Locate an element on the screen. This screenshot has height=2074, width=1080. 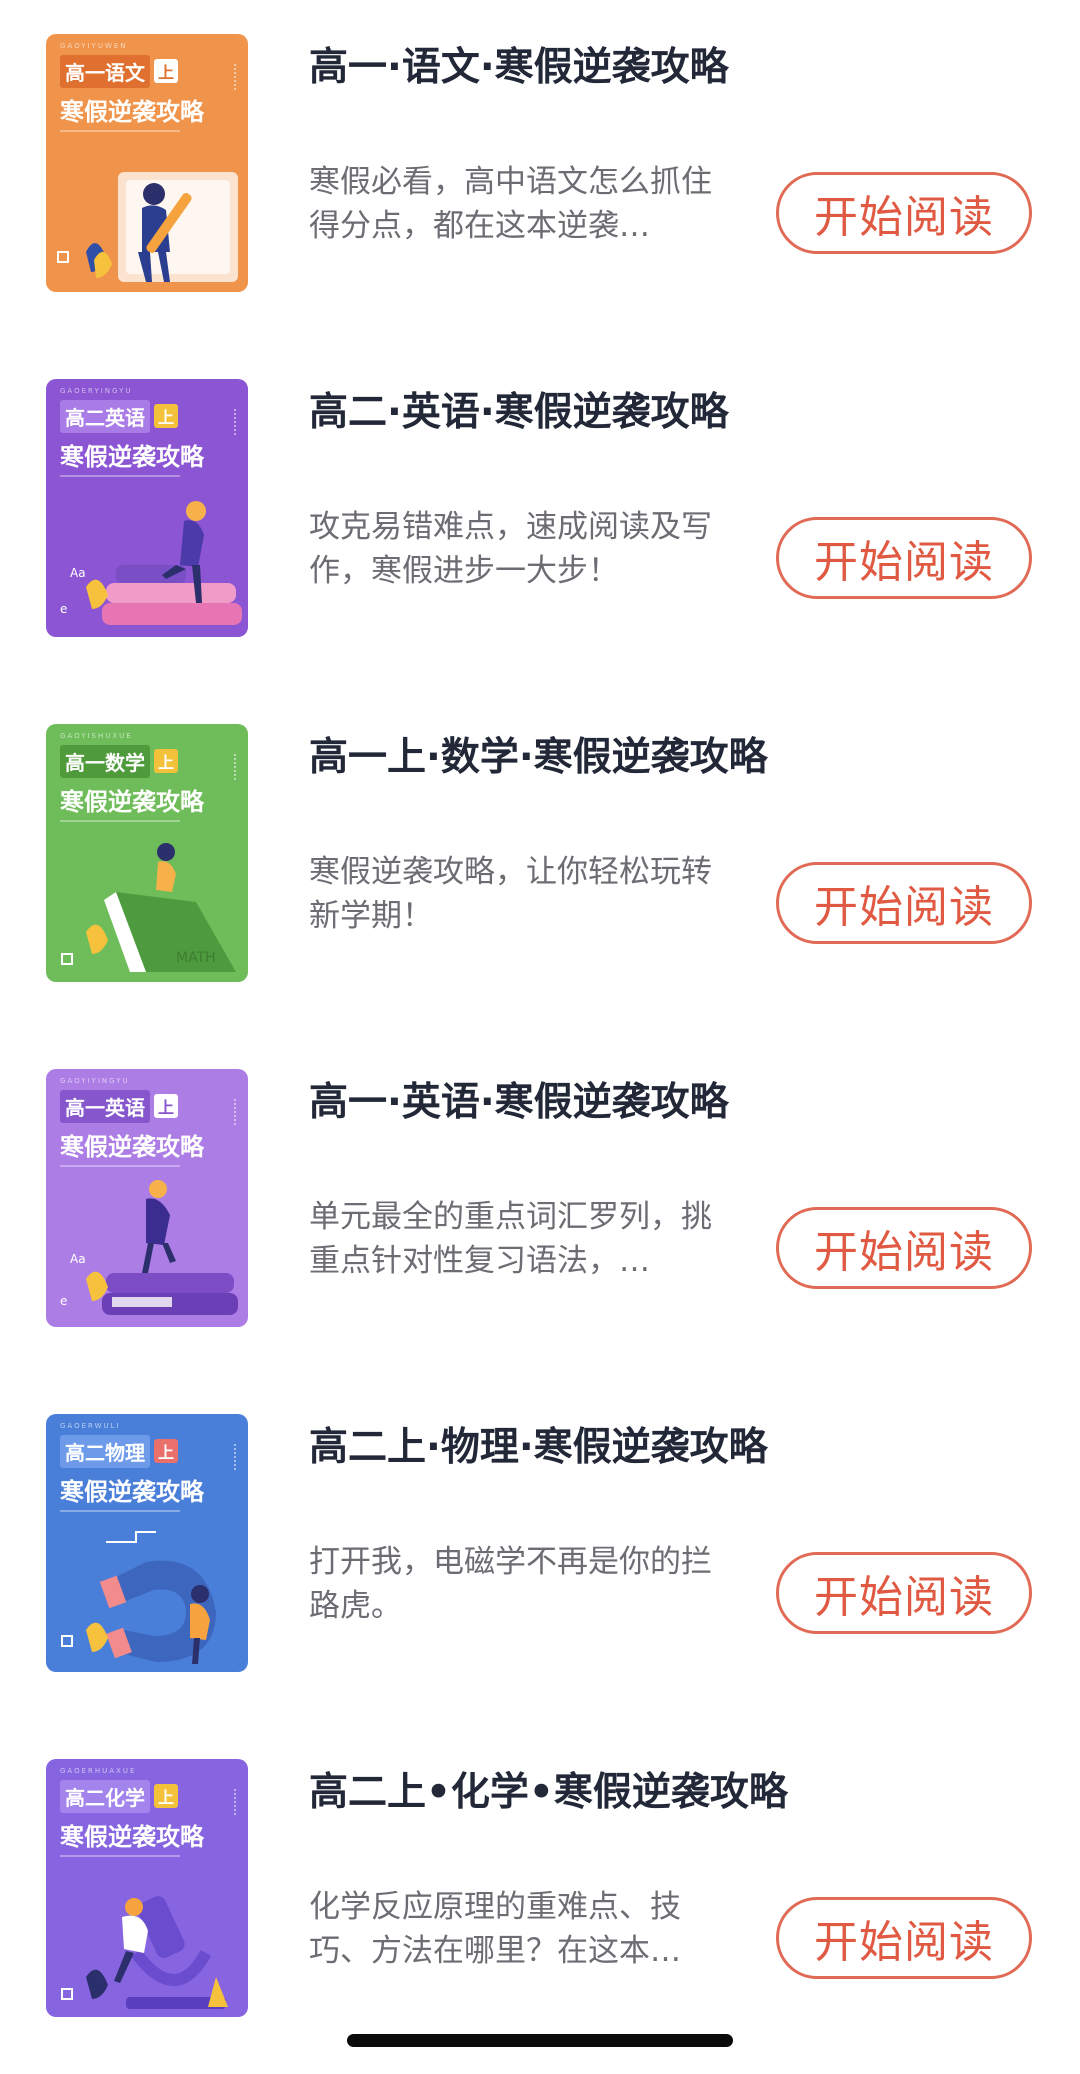
book-description: 寒假逆袭攻略，让你轻松玩转新学期！ is located at coordinates (510, 894).